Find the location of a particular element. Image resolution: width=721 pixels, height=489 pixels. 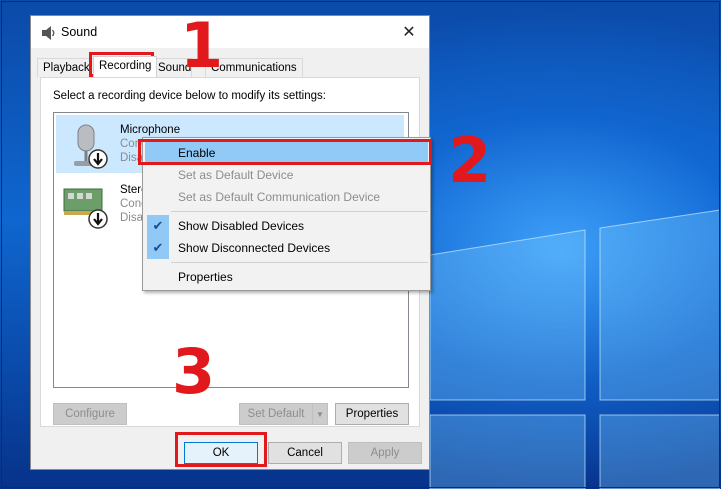

menu-item-label: Show Disabled Devices is located at coordinates (241, 226).